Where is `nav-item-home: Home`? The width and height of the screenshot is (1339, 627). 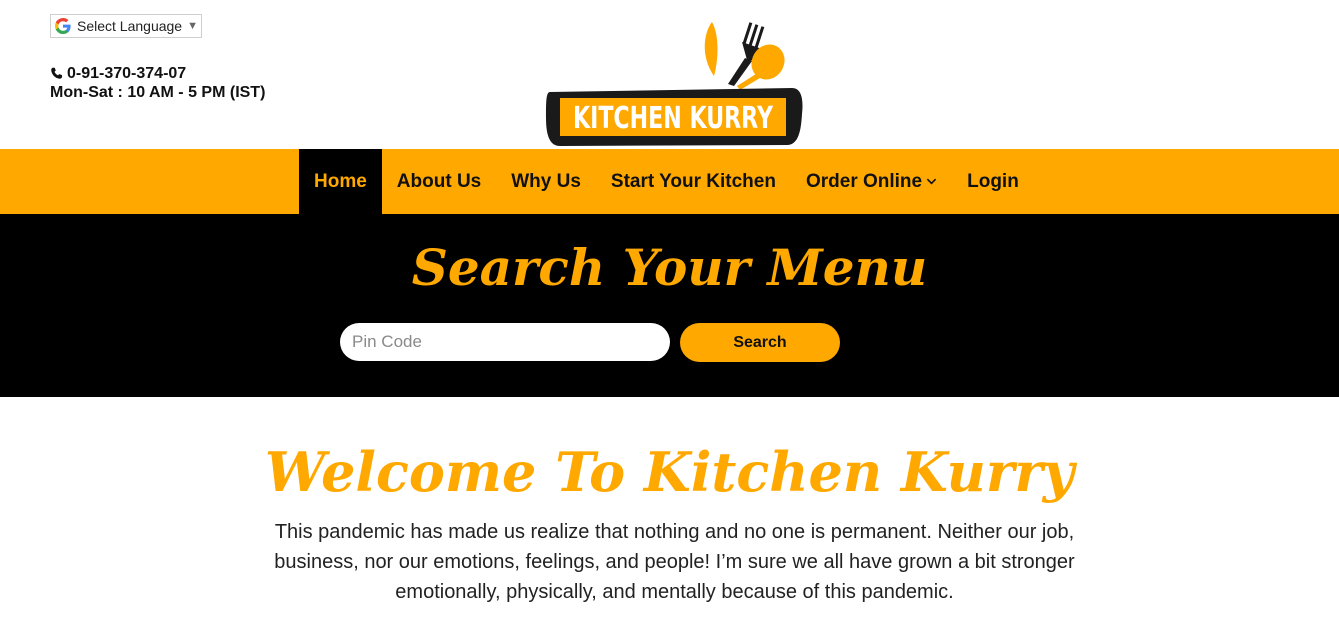
nav-item-home: Home is located at coordinates (340, 181).